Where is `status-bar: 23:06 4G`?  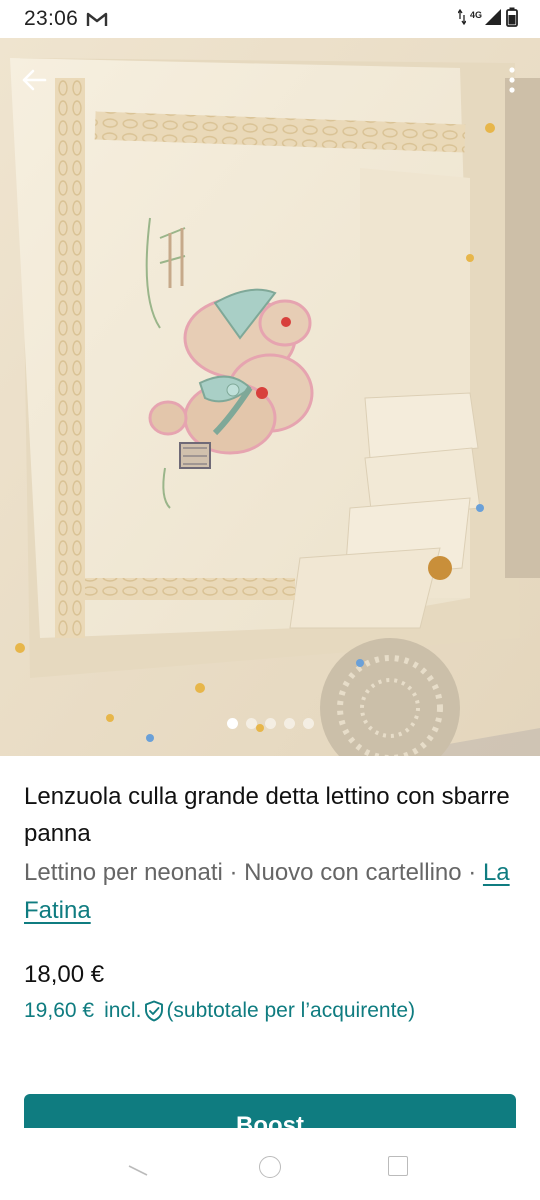
status-bar: 23:06 4G is located at coordinates (270, 19).